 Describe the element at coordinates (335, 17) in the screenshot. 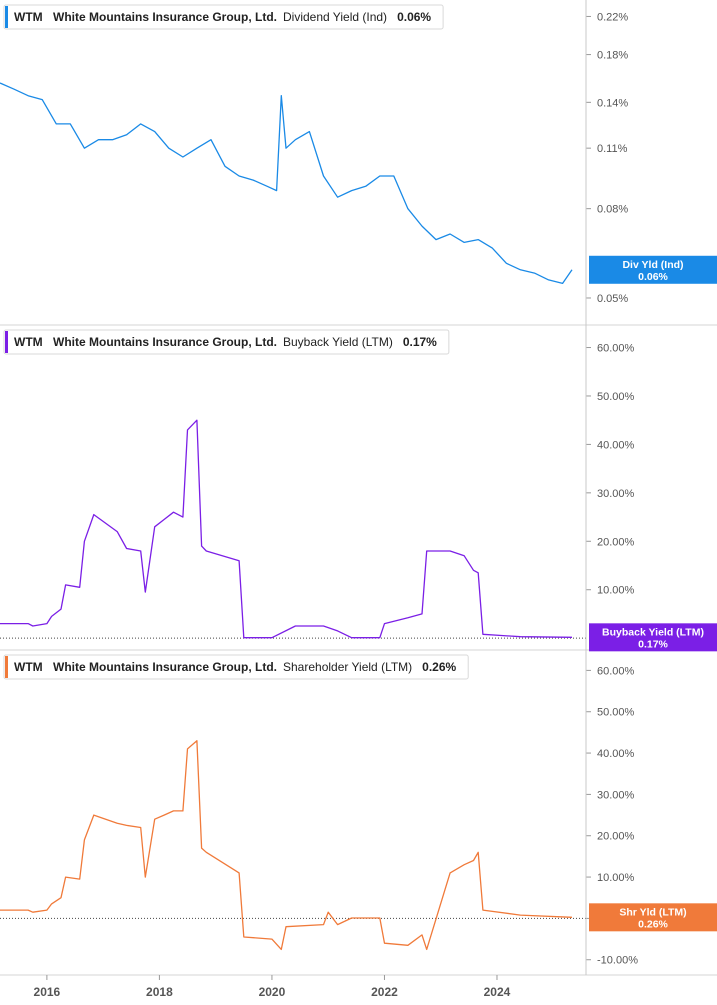

I see `legend-metric: Dividend Yield (Ind)` at that location.